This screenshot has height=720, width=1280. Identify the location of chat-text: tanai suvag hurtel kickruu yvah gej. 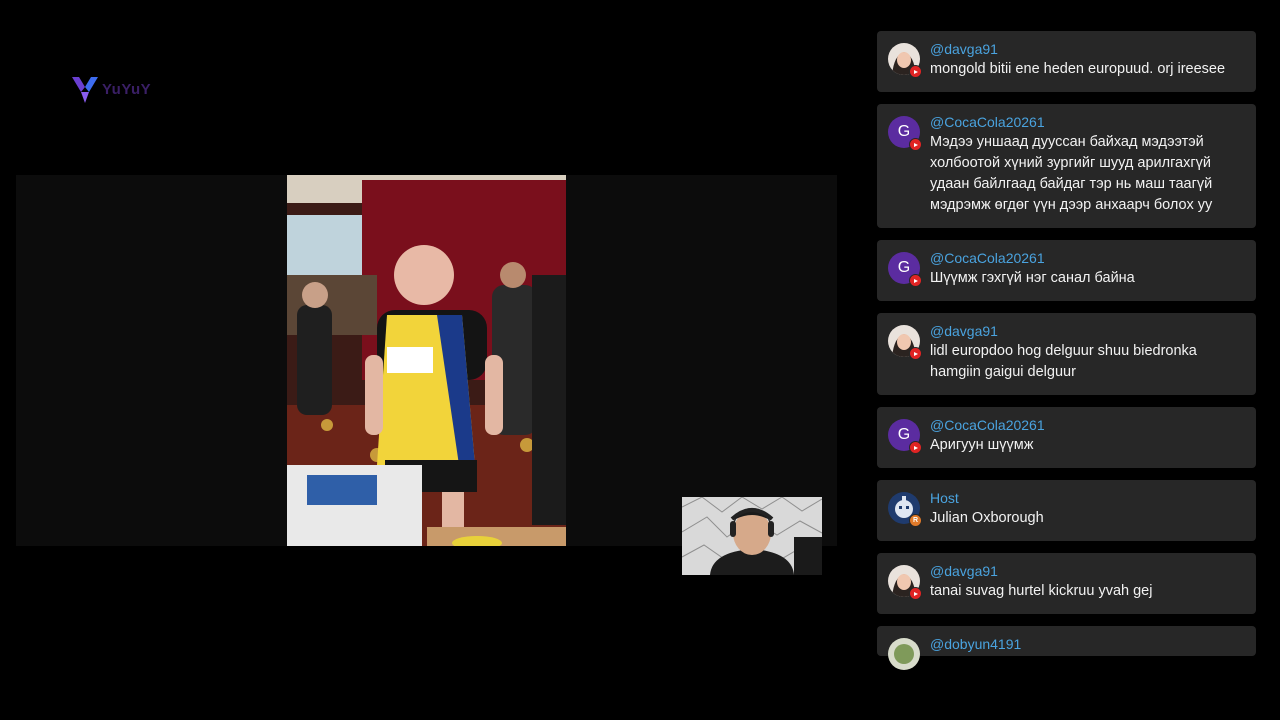
(1041, 591).